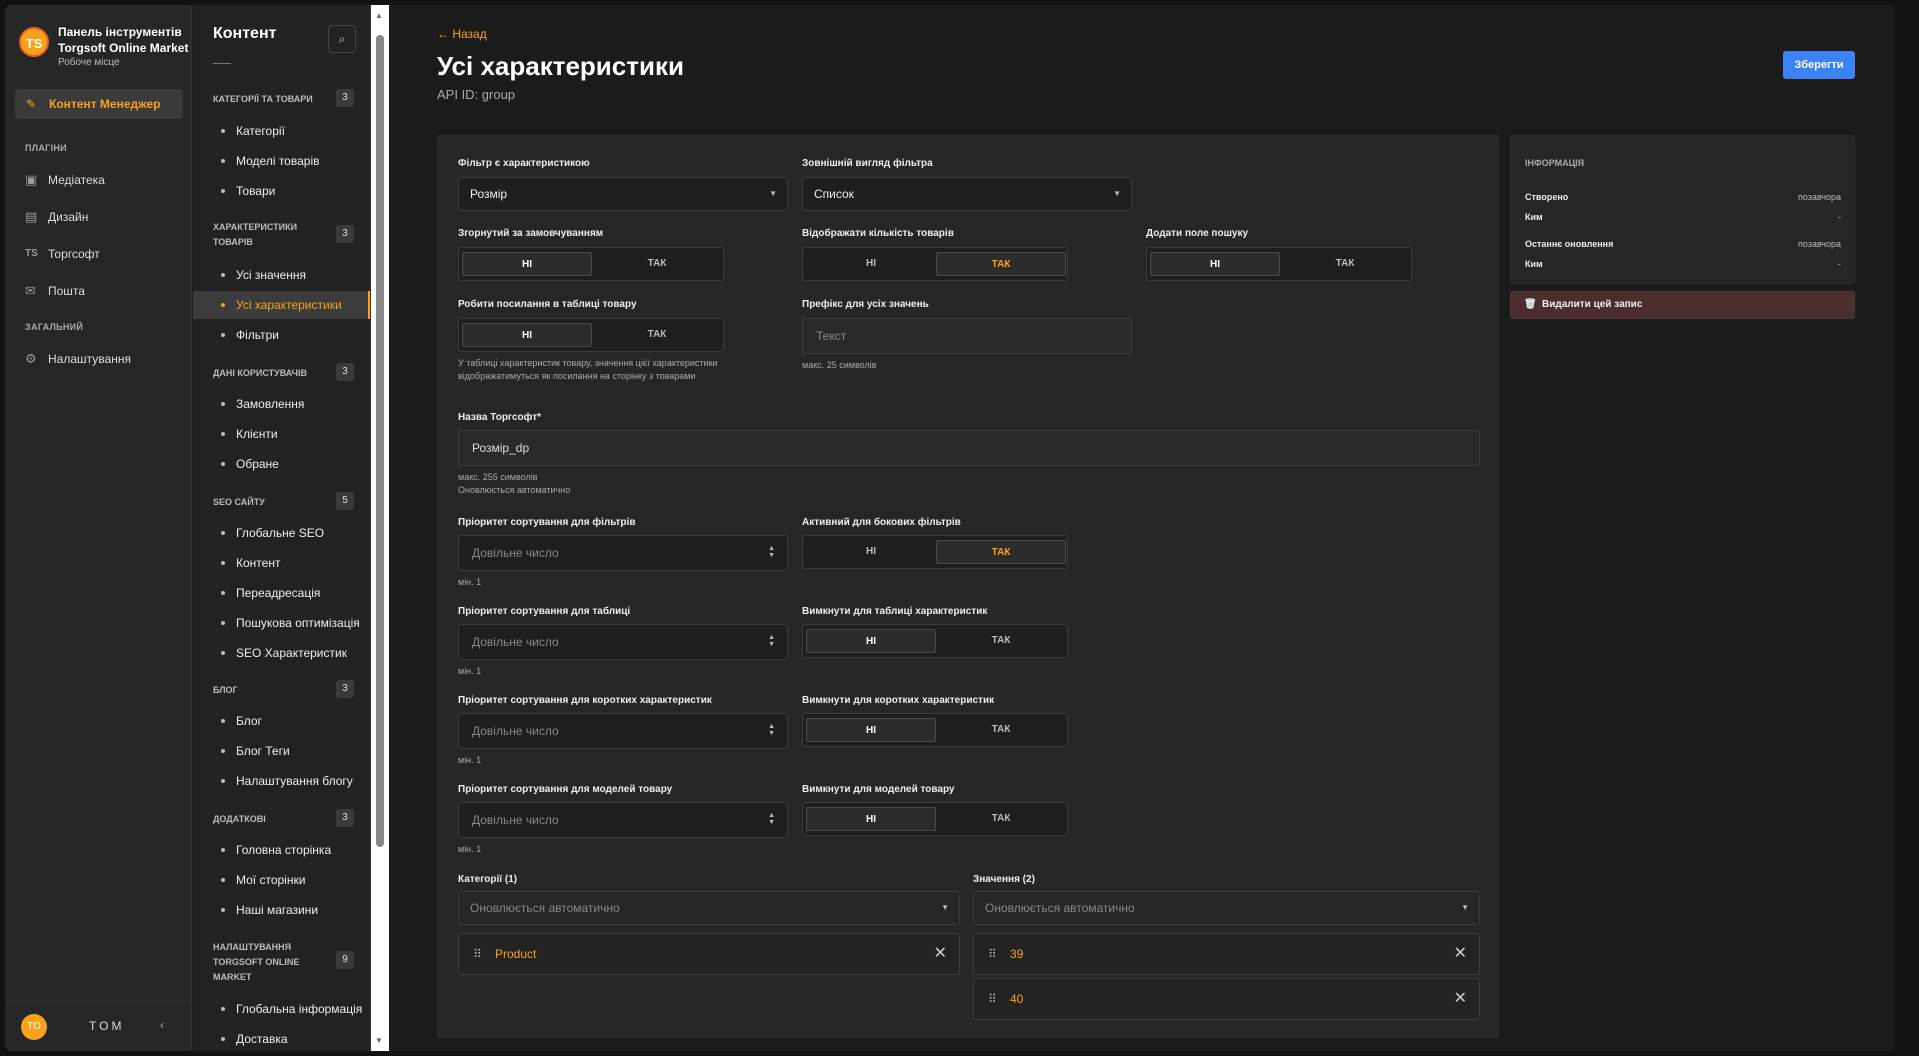  I want to click on content-item-seo-characteristics: SEO Характеристик, so click(281, 653).